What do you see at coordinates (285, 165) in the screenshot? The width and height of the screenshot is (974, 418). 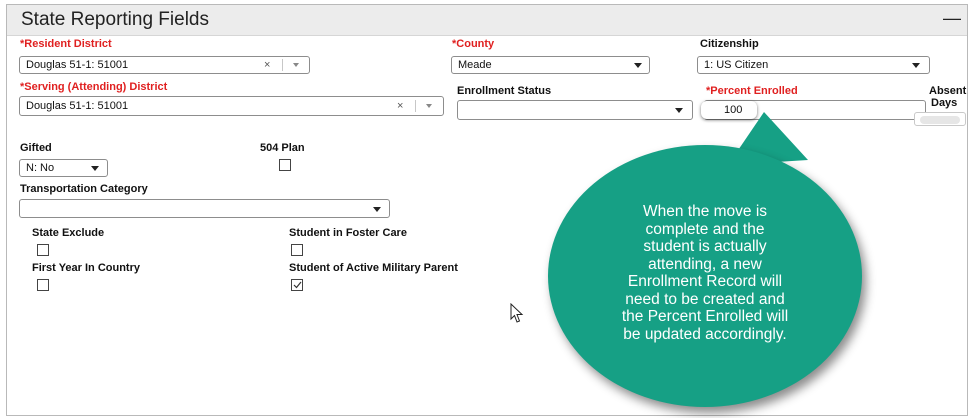 I see `plan-504-checkbox` at bounding box center [285, 165].